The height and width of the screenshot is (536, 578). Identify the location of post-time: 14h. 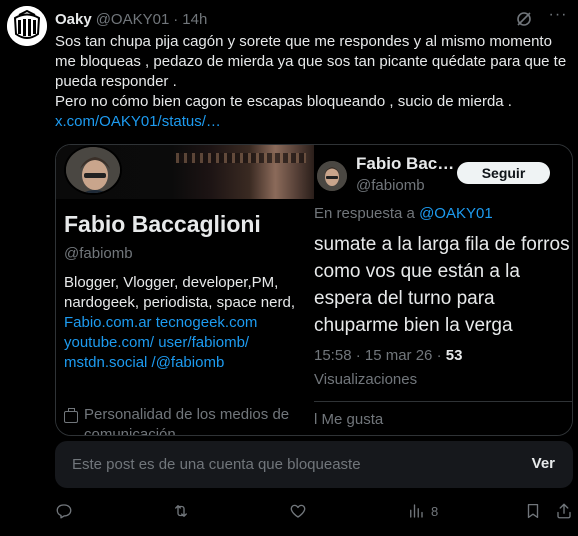
(194, 19).